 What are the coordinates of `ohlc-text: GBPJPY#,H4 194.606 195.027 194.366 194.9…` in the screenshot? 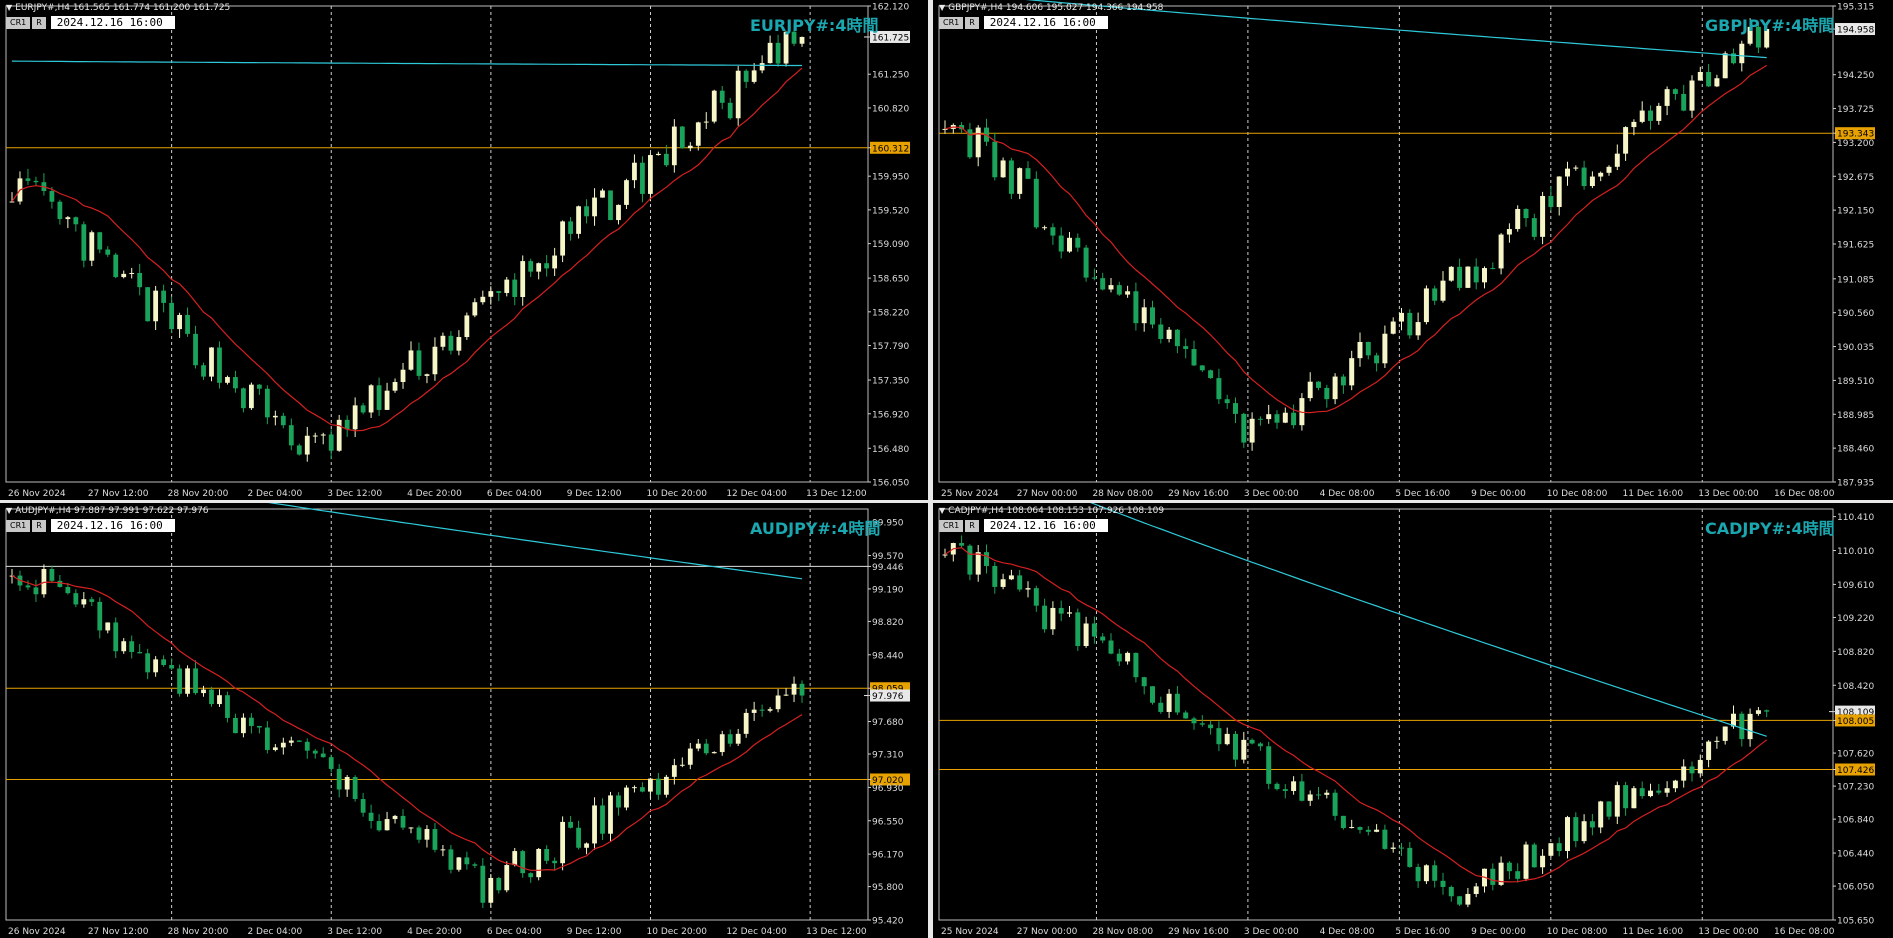 It's located at (1056, 8).